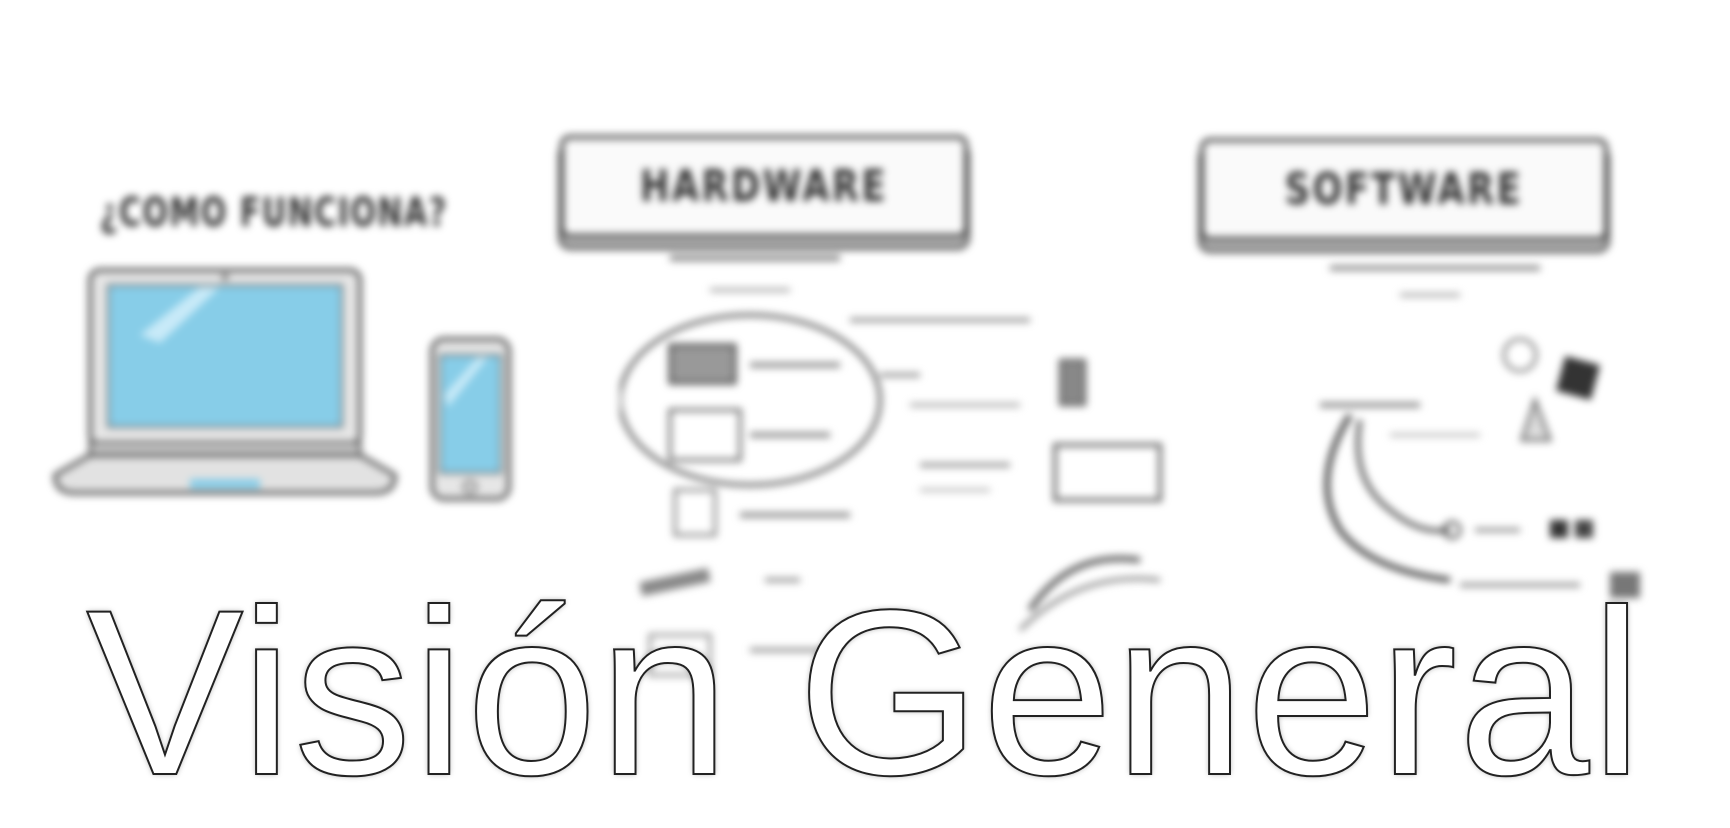 The image size is (1730, 828). What do you see at coordinates (274, 213) in the screenshot?
I see `question-heading: ¿COMO FUNCIONA?` at bounding box center [274, 213].